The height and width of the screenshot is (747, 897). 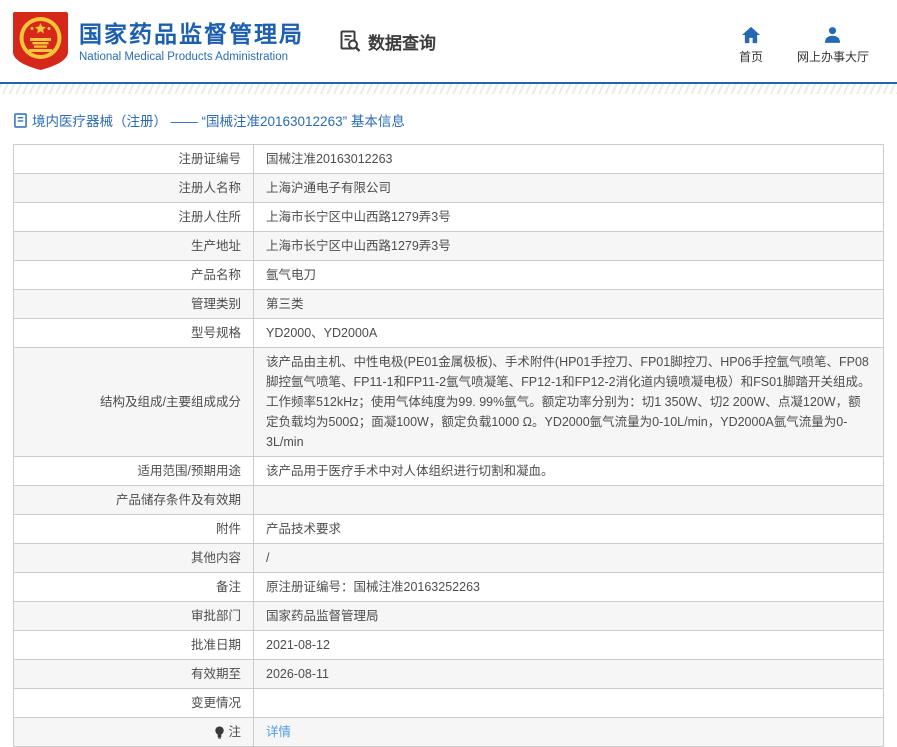 What do you see at coordinates (322, 616) in the screenshot?
I see `row-value: 国家药品监督管理局` at bounding box center [322, 616].